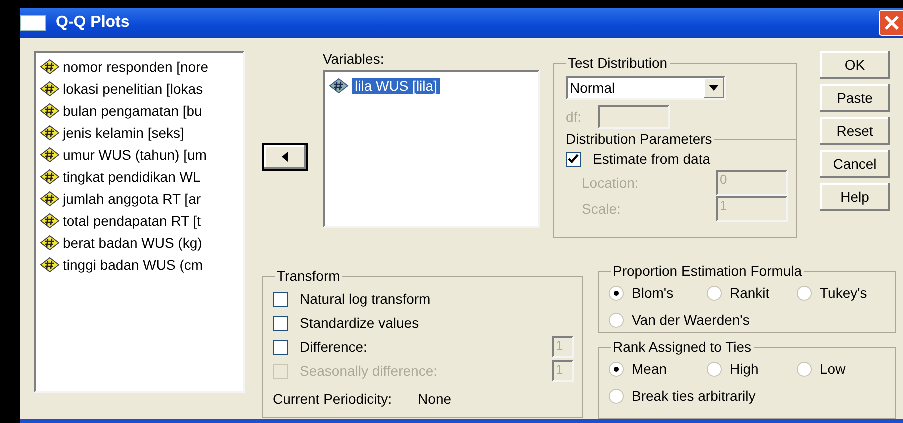 This screenshot has height=423, width=903. What do you see at coordinates (651, 159) in the screenshot?
I see `checkbox-label: Estimate from data` at bounding box center [651, 159].